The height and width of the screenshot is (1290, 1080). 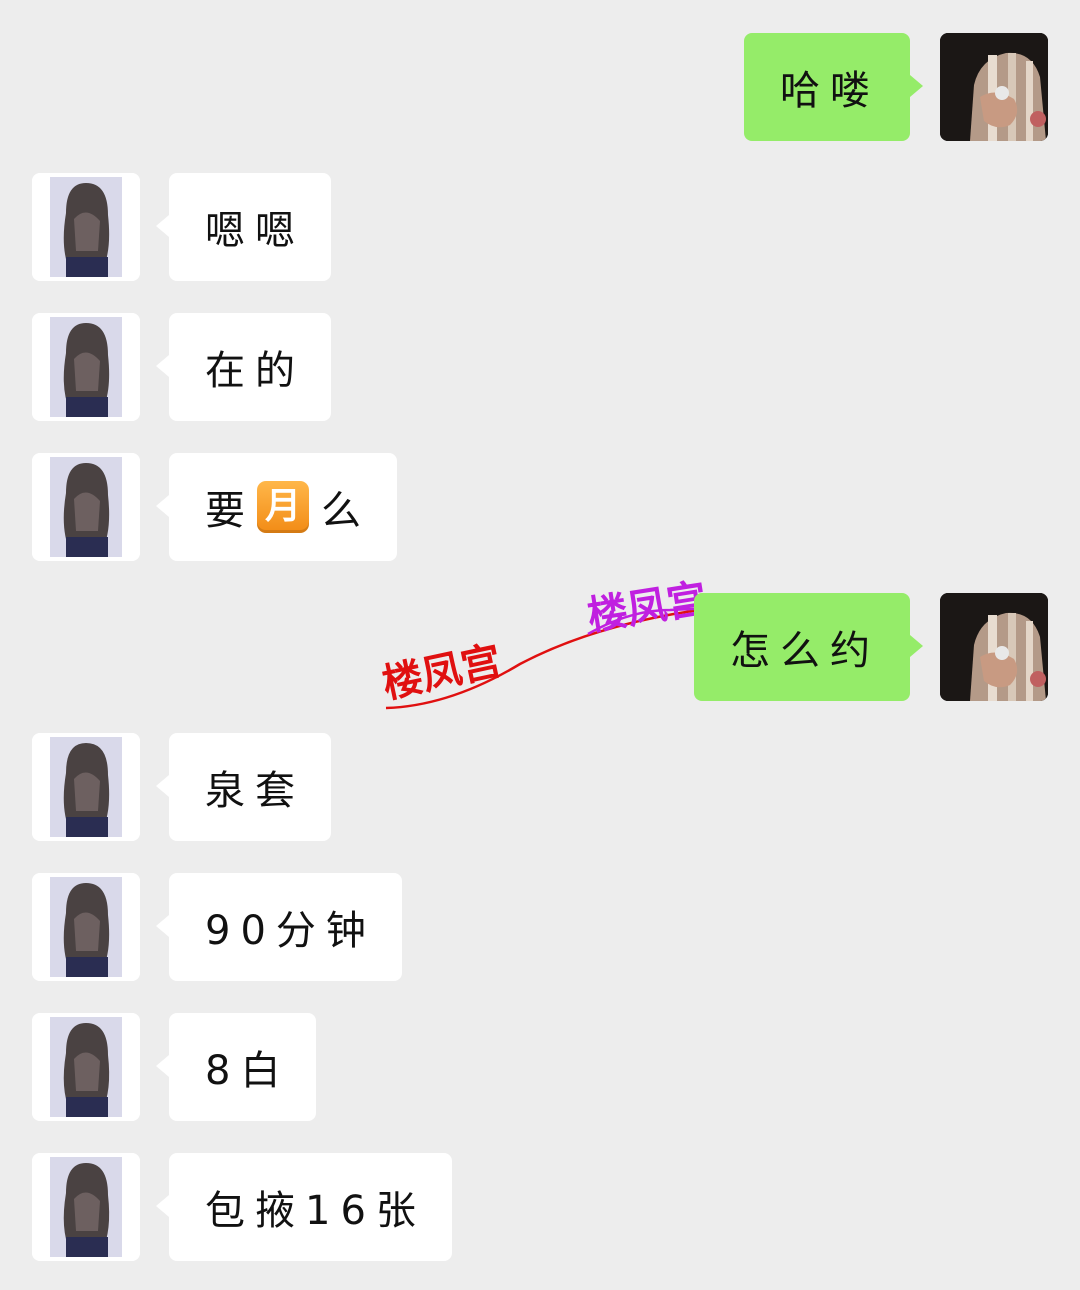 What do you see at coordinates (540, 507) in the screenshot?
I see `message-row-received: 要 月 么` at bounding box center [540, 507].